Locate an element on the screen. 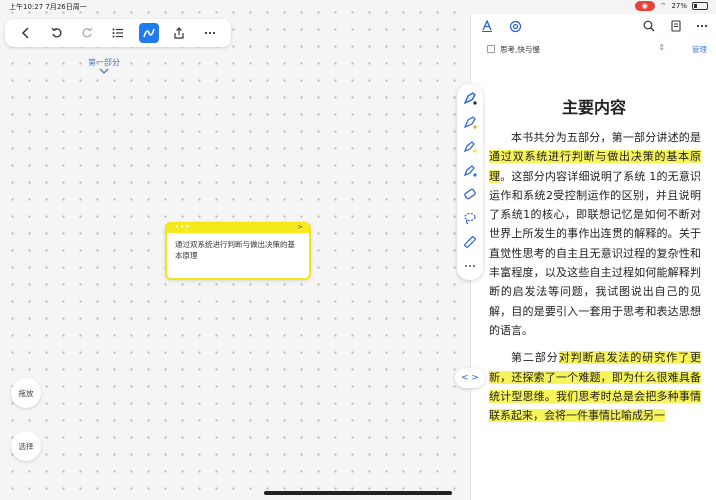 Image resolution: width=716 pixels, height=500 pixels. status-right: ◉ ⌔ 27% is located at coordinates (671, 6).